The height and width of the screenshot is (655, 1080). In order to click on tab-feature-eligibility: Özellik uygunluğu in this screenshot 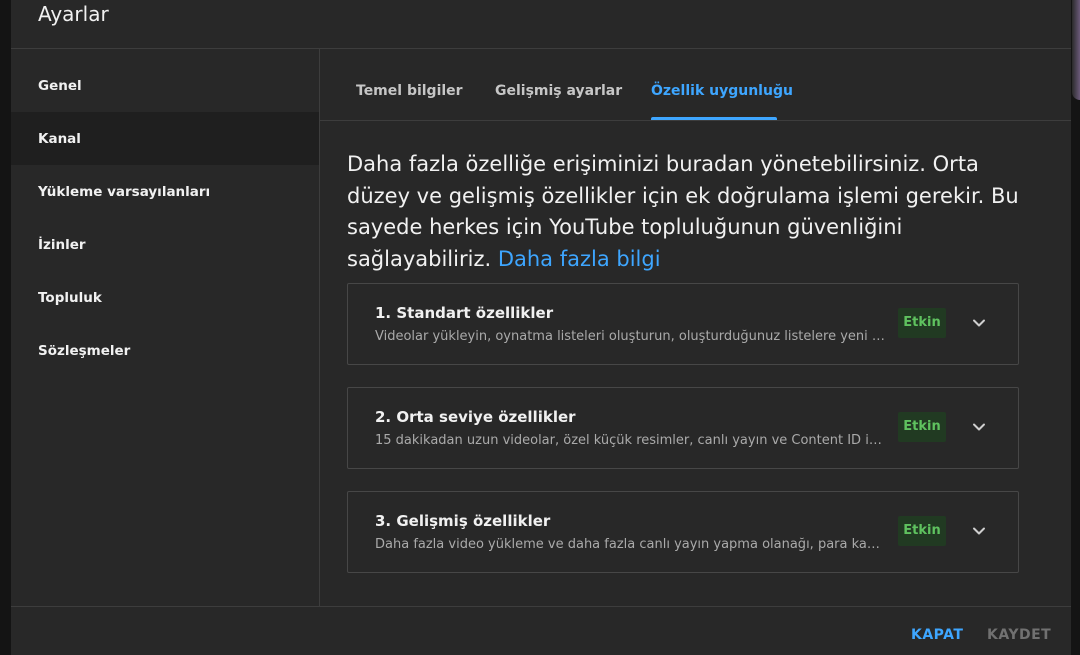, I will do `click(722, 84)`.